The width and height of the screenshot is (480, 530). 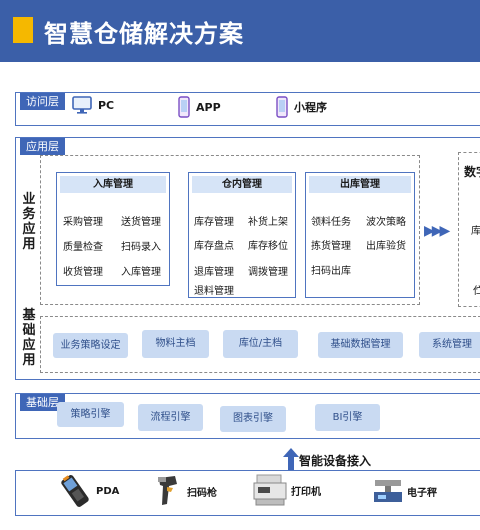 What do you see at coordinates (310, 107) in the screenshot?
I see `access-item-label: 小程序` at bounding box center [310, 107].